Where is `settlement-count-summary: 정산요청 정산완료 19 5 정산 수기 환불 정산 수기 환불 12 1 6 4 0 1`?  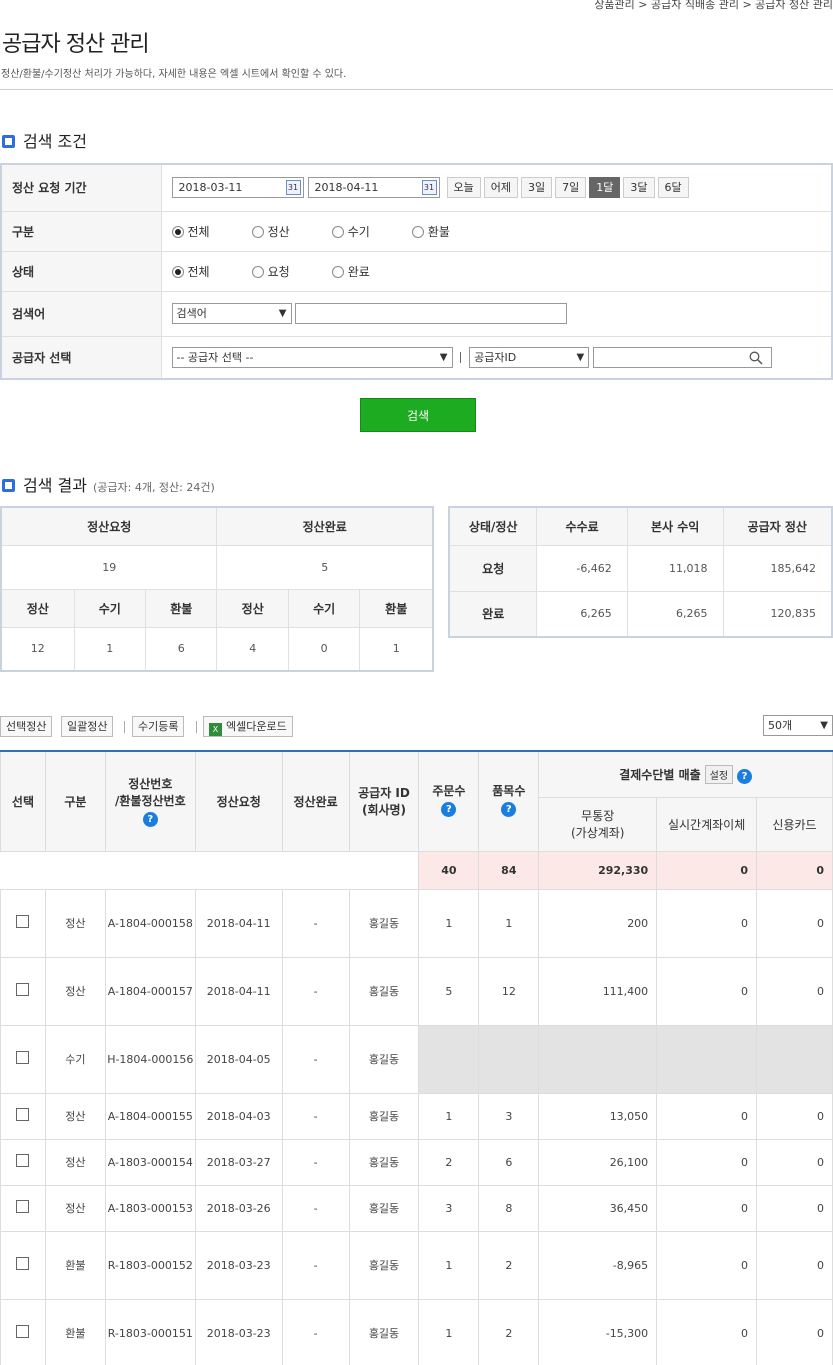
settlement-count-summary: 정산요청 정산완료 19 5 정산 수기 환불 정산 수기 환불 12 1 6 4 0 1 is located at coordinates (217, 589).